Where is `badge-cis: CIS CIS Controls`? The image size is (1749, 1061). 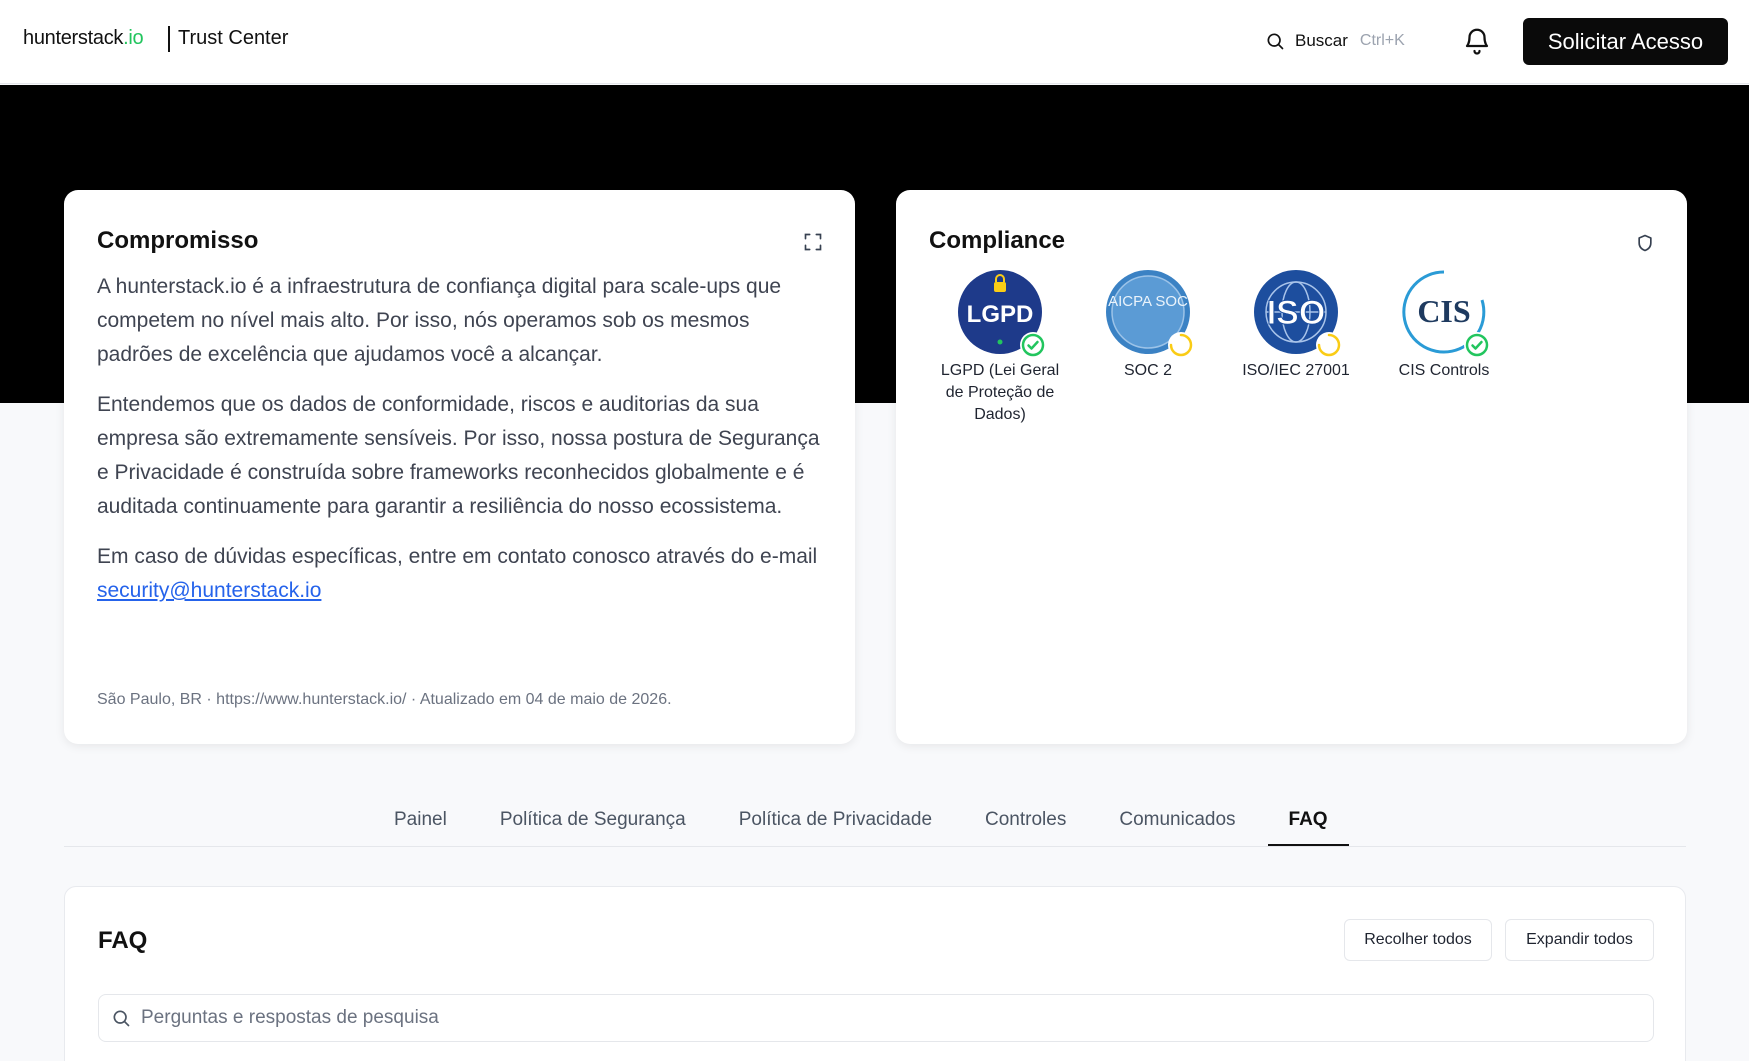
badge-cis: CIS CIS Controls is located at coordinates (1444, 347).